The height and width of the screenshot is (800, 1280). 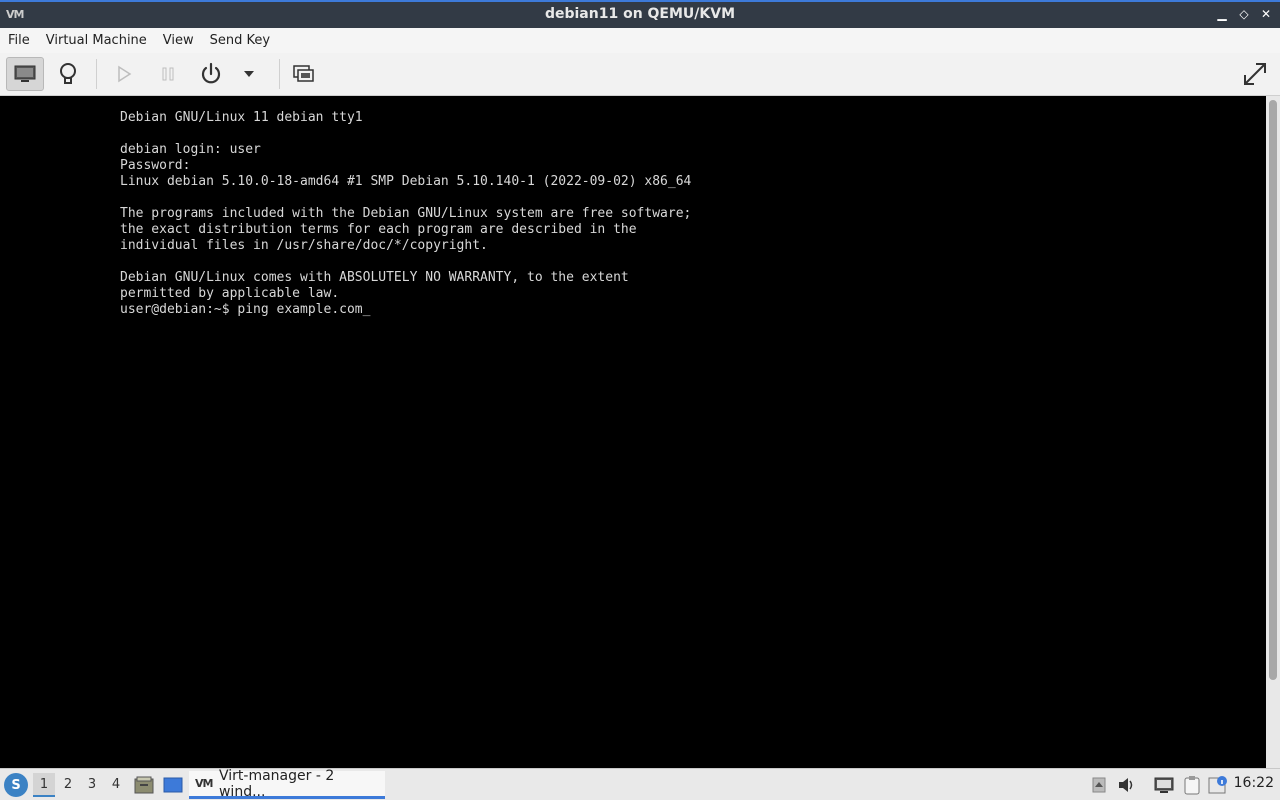 I want to click on minimize-button: ▁, so click(x=1222, y=14).